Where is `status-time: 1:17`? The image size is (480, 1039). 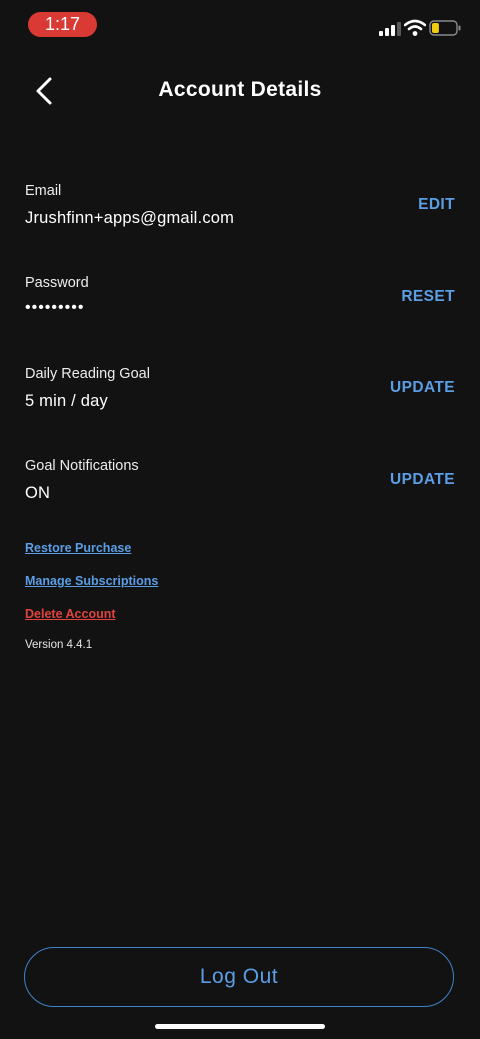 status-time: 1:17 is located at coordinates (62, 24).